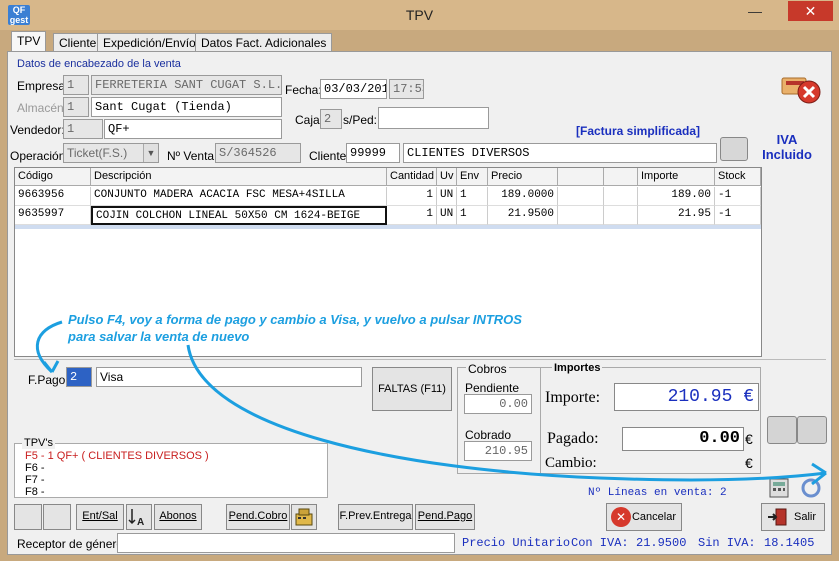 The width and height of the screenshot is (839, 561). Describe the element at coordinates (621, 517) in the screenshot. I see `cancel-icon: ✕` at that location.